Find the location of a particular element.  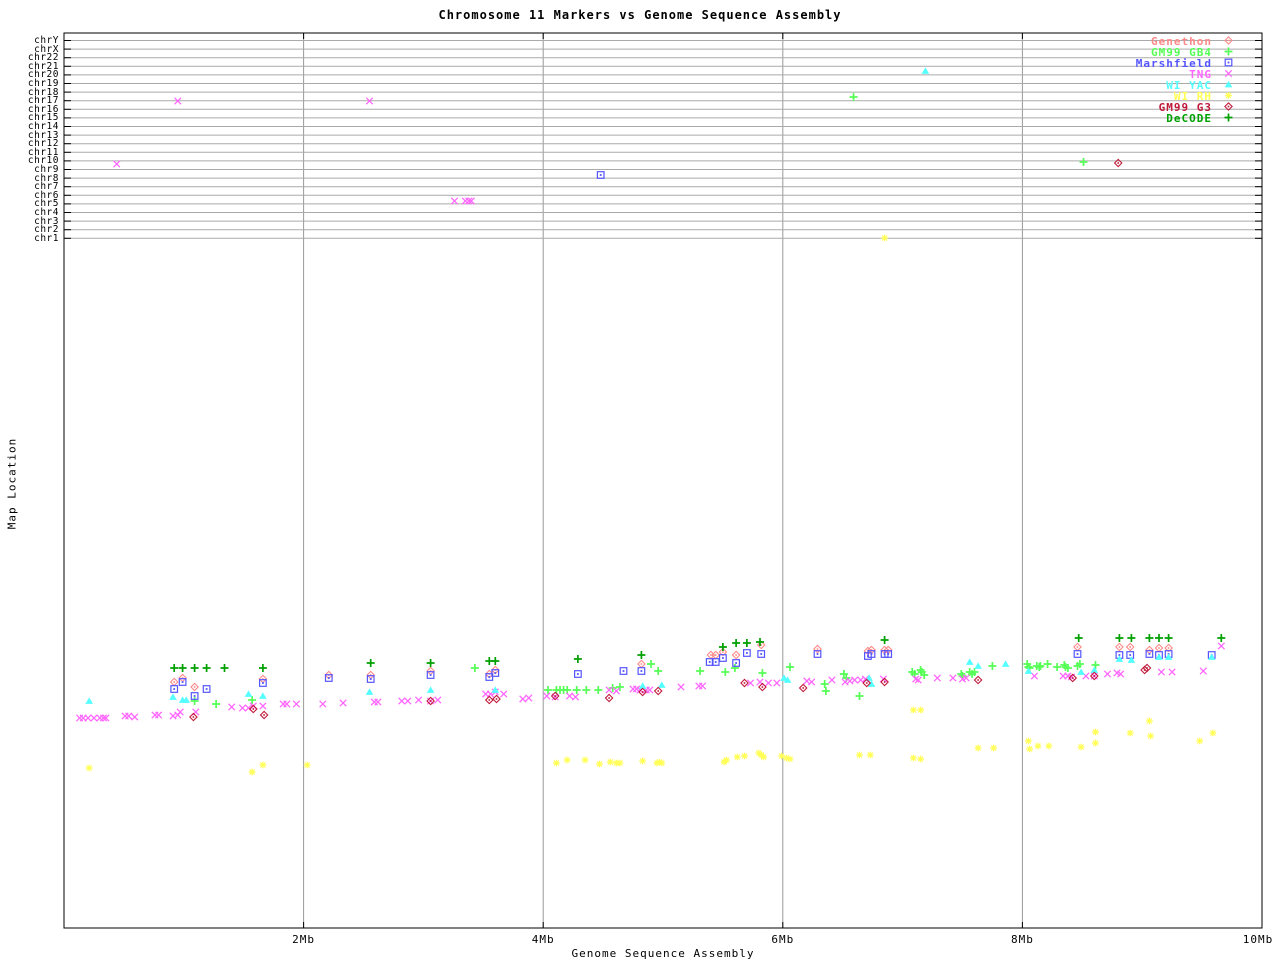

x-tick-label: 10Mb is located at coordinates (1258, 939).